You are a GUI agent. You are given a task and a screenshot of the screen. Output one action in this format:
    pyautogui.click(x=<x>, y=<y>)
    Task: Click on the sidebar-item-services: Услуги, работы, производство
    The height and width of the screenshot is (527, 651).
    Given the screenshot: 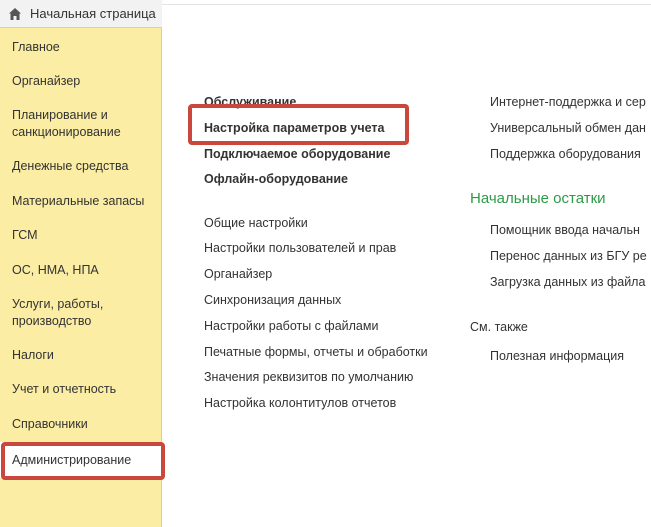 What is the action you would take?
    pyautogui.click(x=81, y=313)
    